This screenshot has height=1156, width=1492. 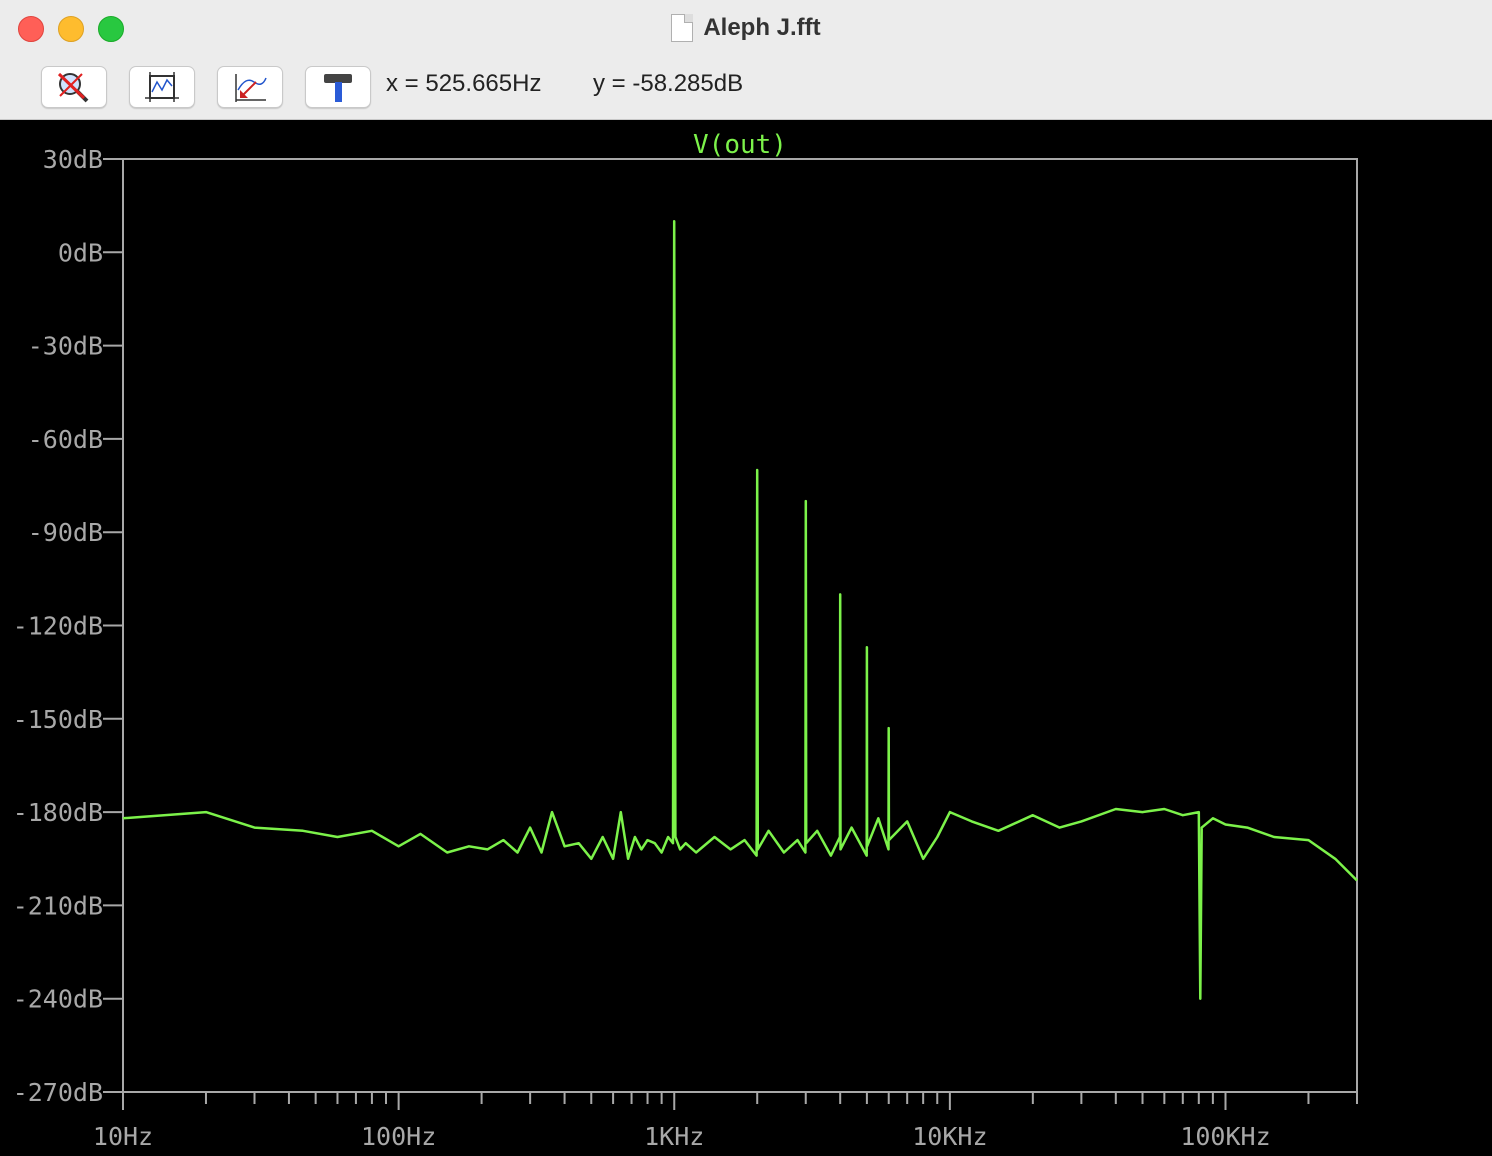 What do you see at coordinates (58, 999) in the screenshot?
I see `y-tick-label: -240dB` at bounding box center [58, 999].